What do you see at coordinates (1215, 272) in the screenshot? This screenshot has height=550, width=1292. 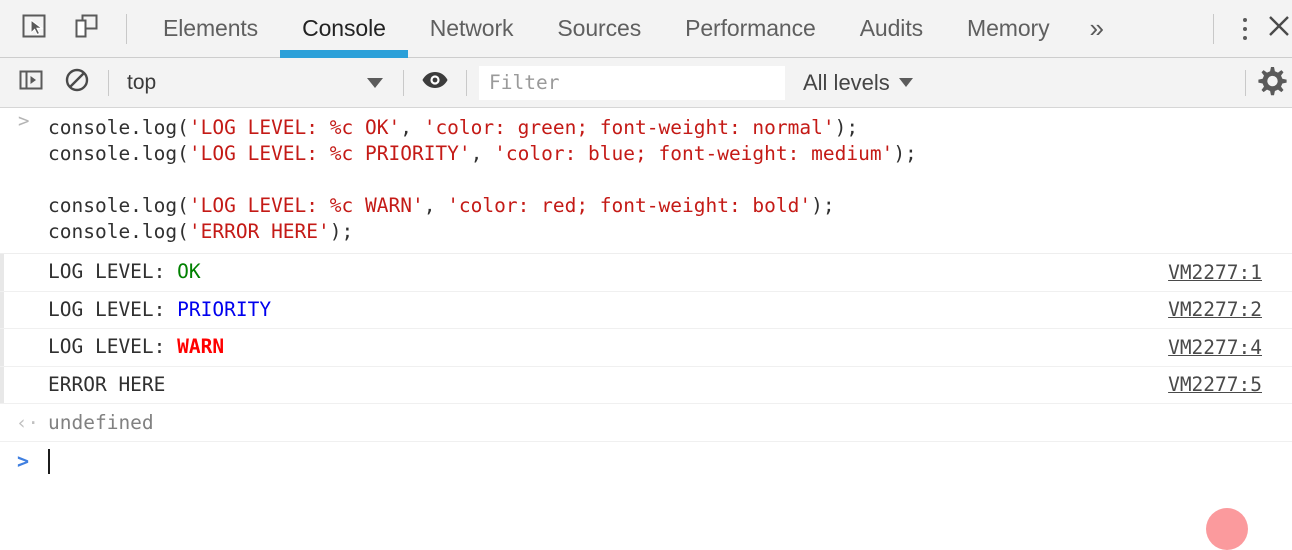 I see `log-source-link: VM2277:1` at bounding box center [1215, 272].